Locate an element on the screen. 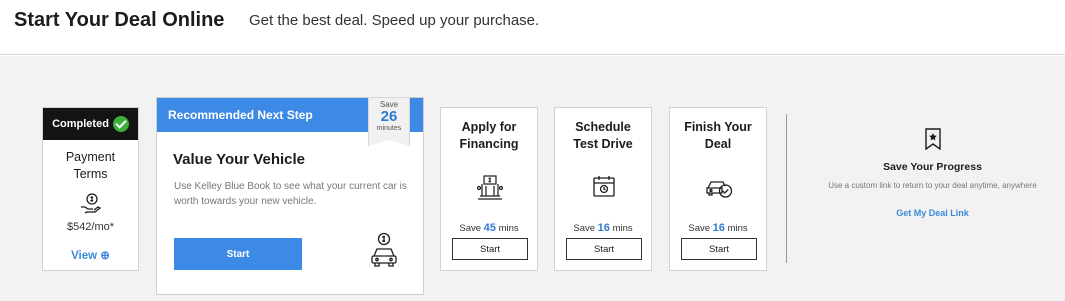 This screenshot has height=301, width=1065. page-title: Start Your Deal Online is located at coordinates (119, 20).